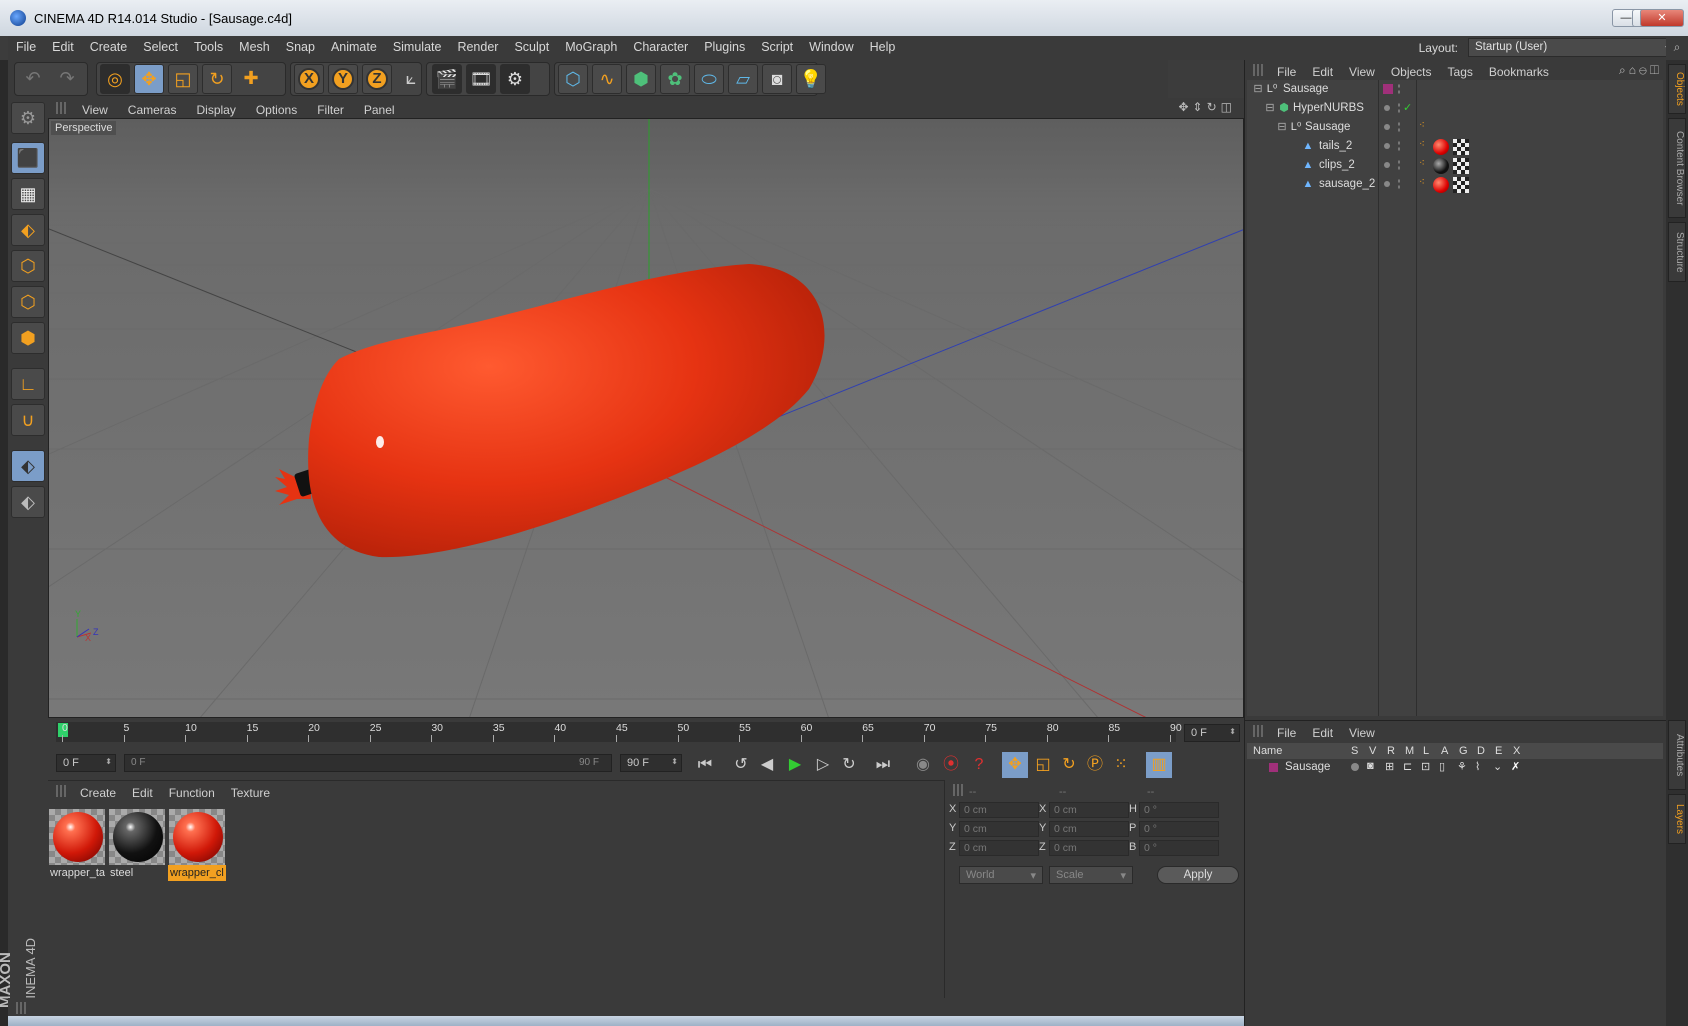 This screenshot has height=1026, width=1688. What do you see at coordinates (1677, 89) in the screenshot?
I see `tab-objects: Objects` at bounding box center [1677, 89].